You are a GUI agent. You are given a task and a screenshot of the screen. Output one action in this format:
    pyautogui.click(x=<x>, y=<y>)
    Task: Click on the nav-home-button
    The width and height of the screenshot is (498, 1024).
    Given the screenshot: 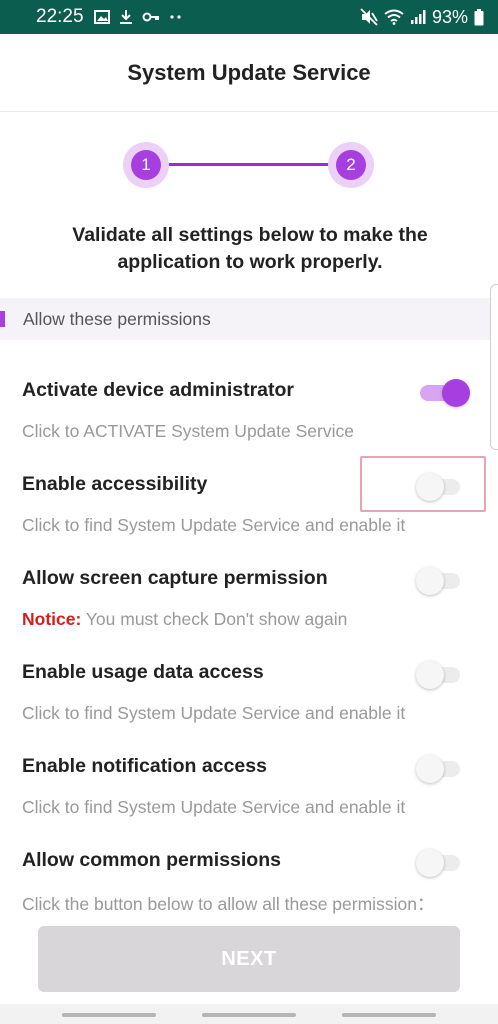 What is the action you would take?
    pyautogui.click(x=249, y=1015)
    